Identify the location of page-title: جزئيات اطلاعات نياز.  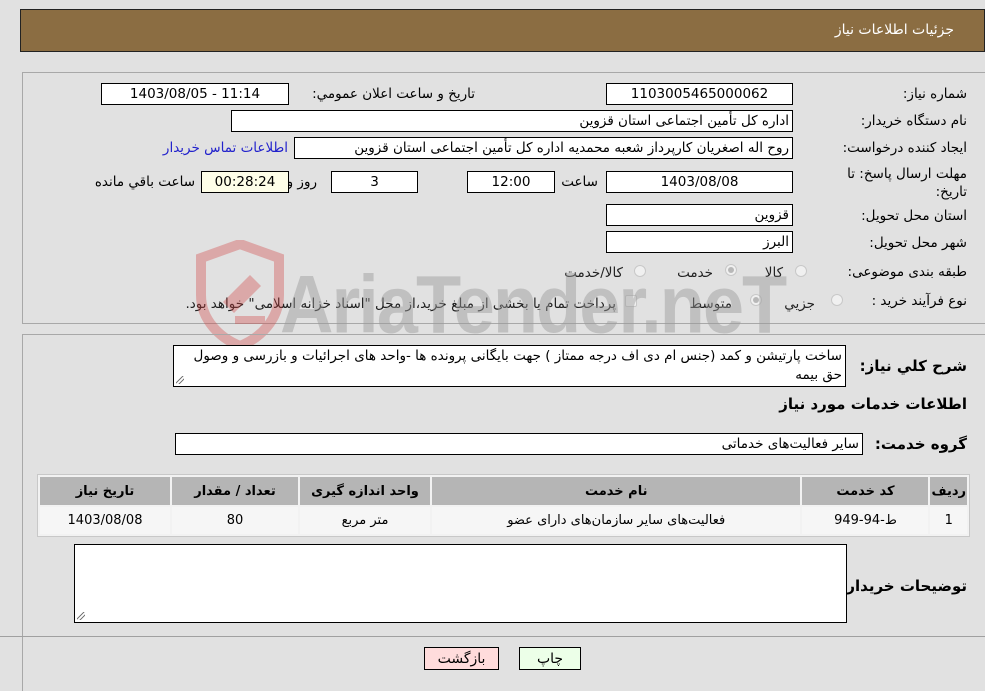
(894, 30).